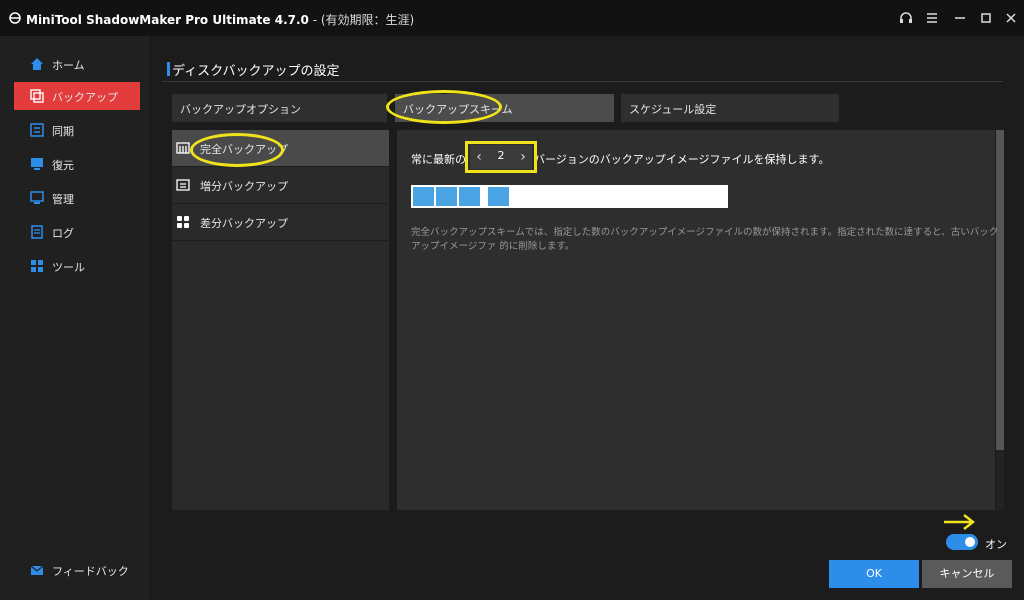 This screenshot has height=600, width=1024. What do you see at coordinates (1000, 290) in the screenshot?
I see `scroll-thumb` at bounding box center [1000, 290].